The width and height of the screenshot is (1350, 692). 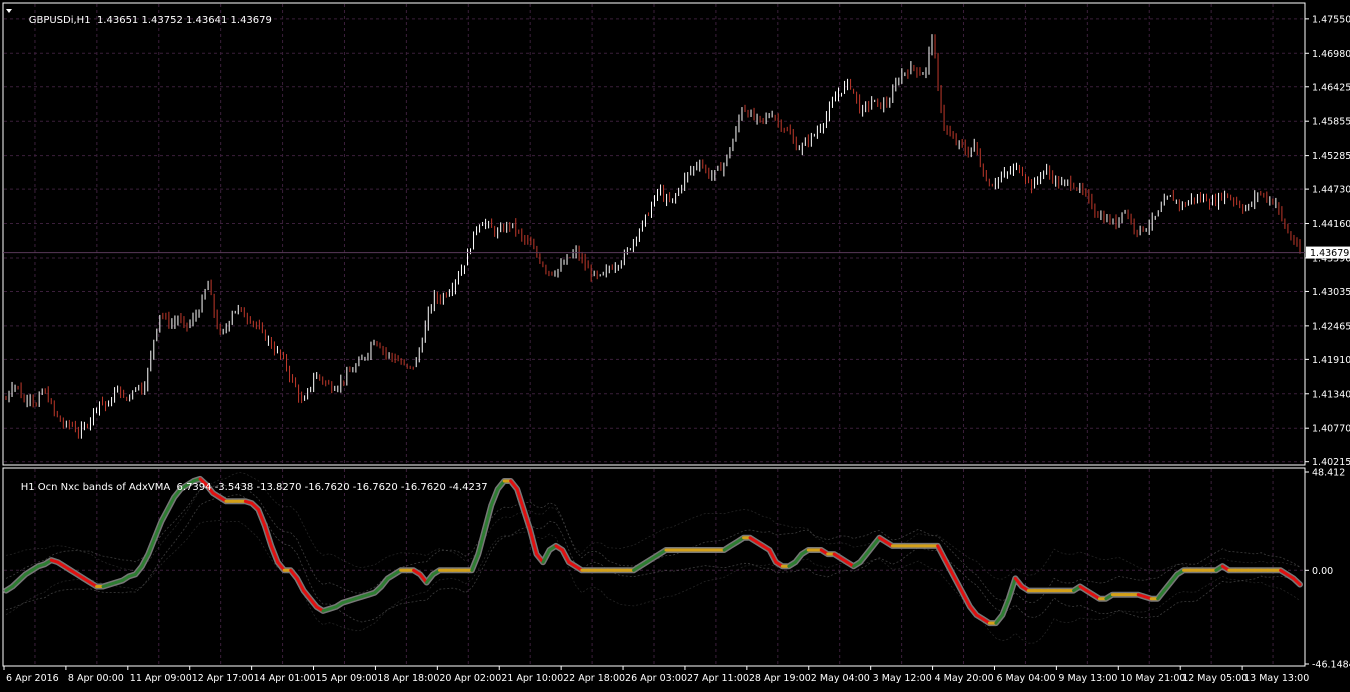 What do you see at coordinates (9, 11) in the screenshot?
I see `chart-menu-triangle-icon` at bounding box center [9, 11].